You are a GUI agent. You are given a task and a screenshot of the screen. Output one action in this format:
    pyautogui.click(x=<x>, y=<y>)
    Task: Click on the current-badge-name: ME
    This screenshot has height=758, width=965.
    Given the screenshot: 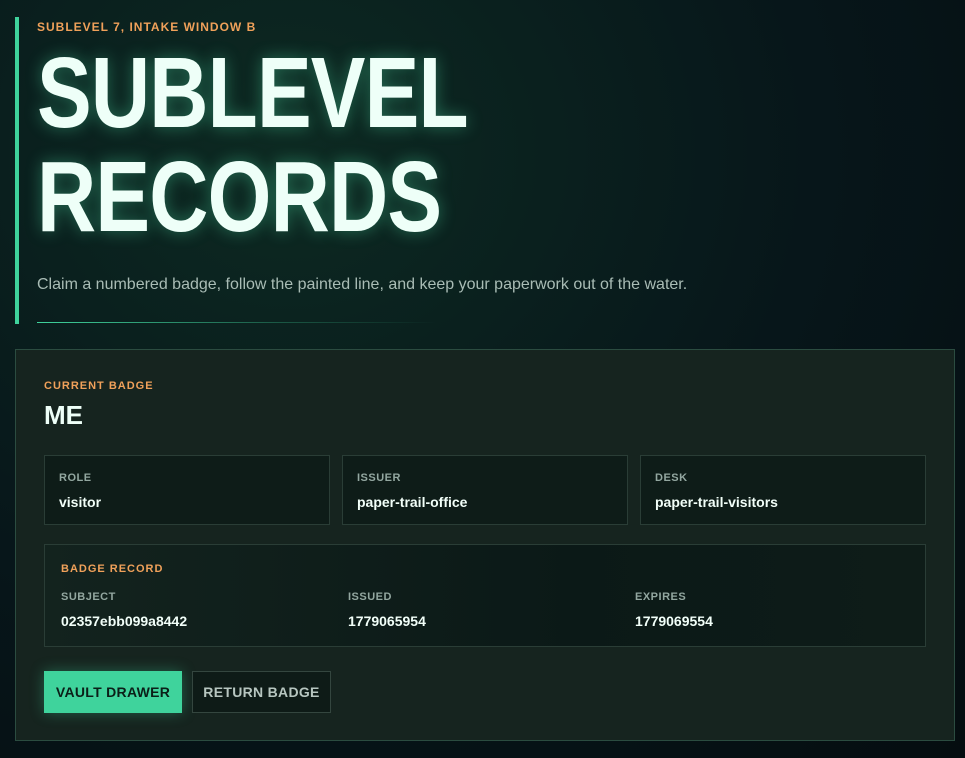 What is the action you would take?
    pyautogui.click(x=63, y=415)
    